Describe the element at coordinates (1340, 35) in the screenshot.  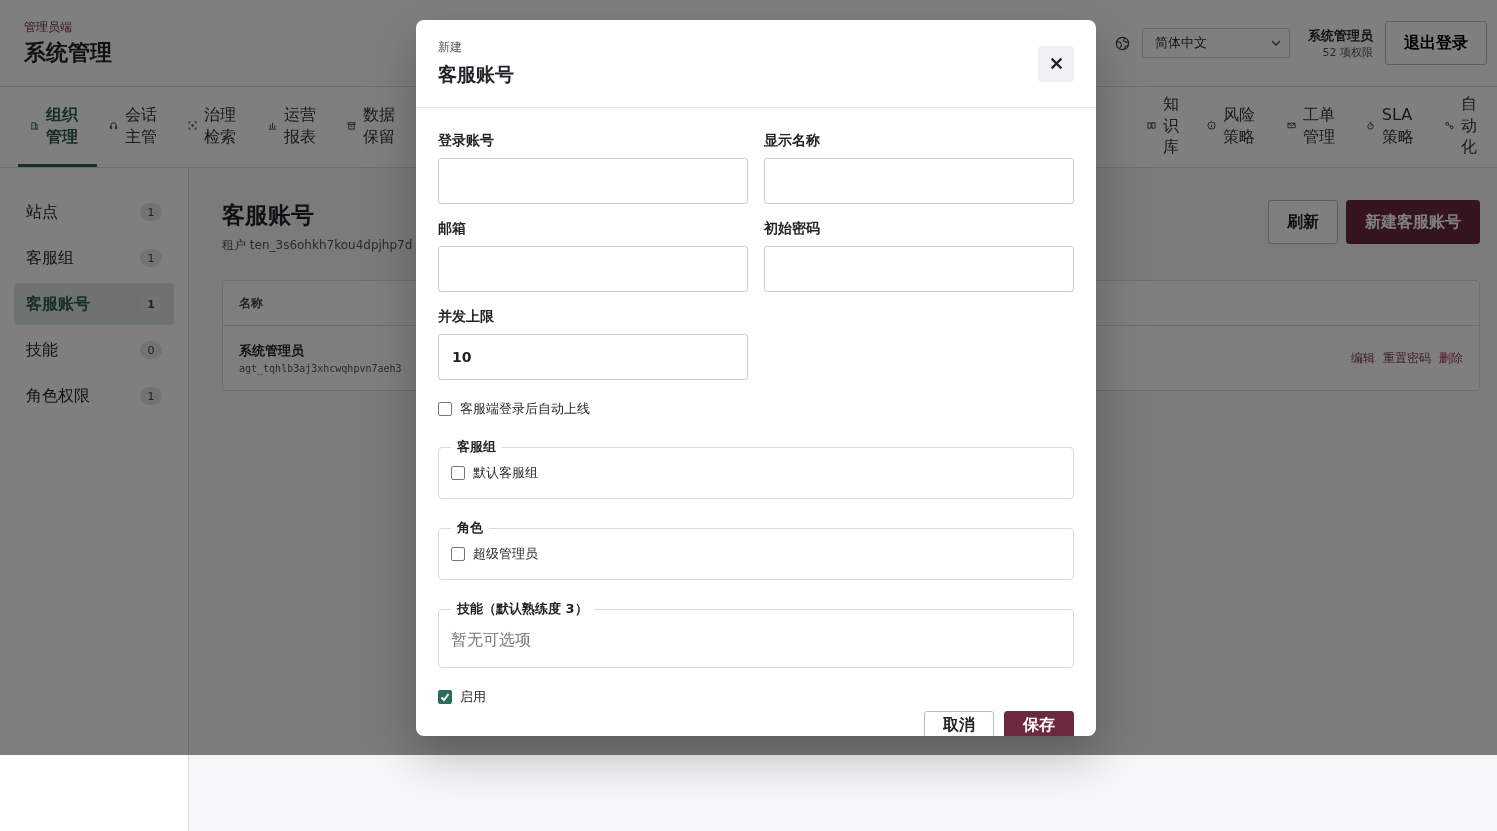
I see `user-name: 系统管理员` at that location.